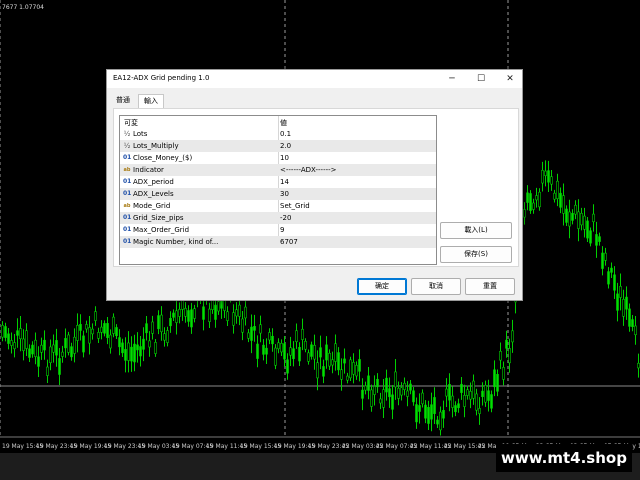 The width and height of the screenshot is (640, 480). Describe the element at coordinates (285, 218) in the screenshot. I see `input-value: -20` at that location.